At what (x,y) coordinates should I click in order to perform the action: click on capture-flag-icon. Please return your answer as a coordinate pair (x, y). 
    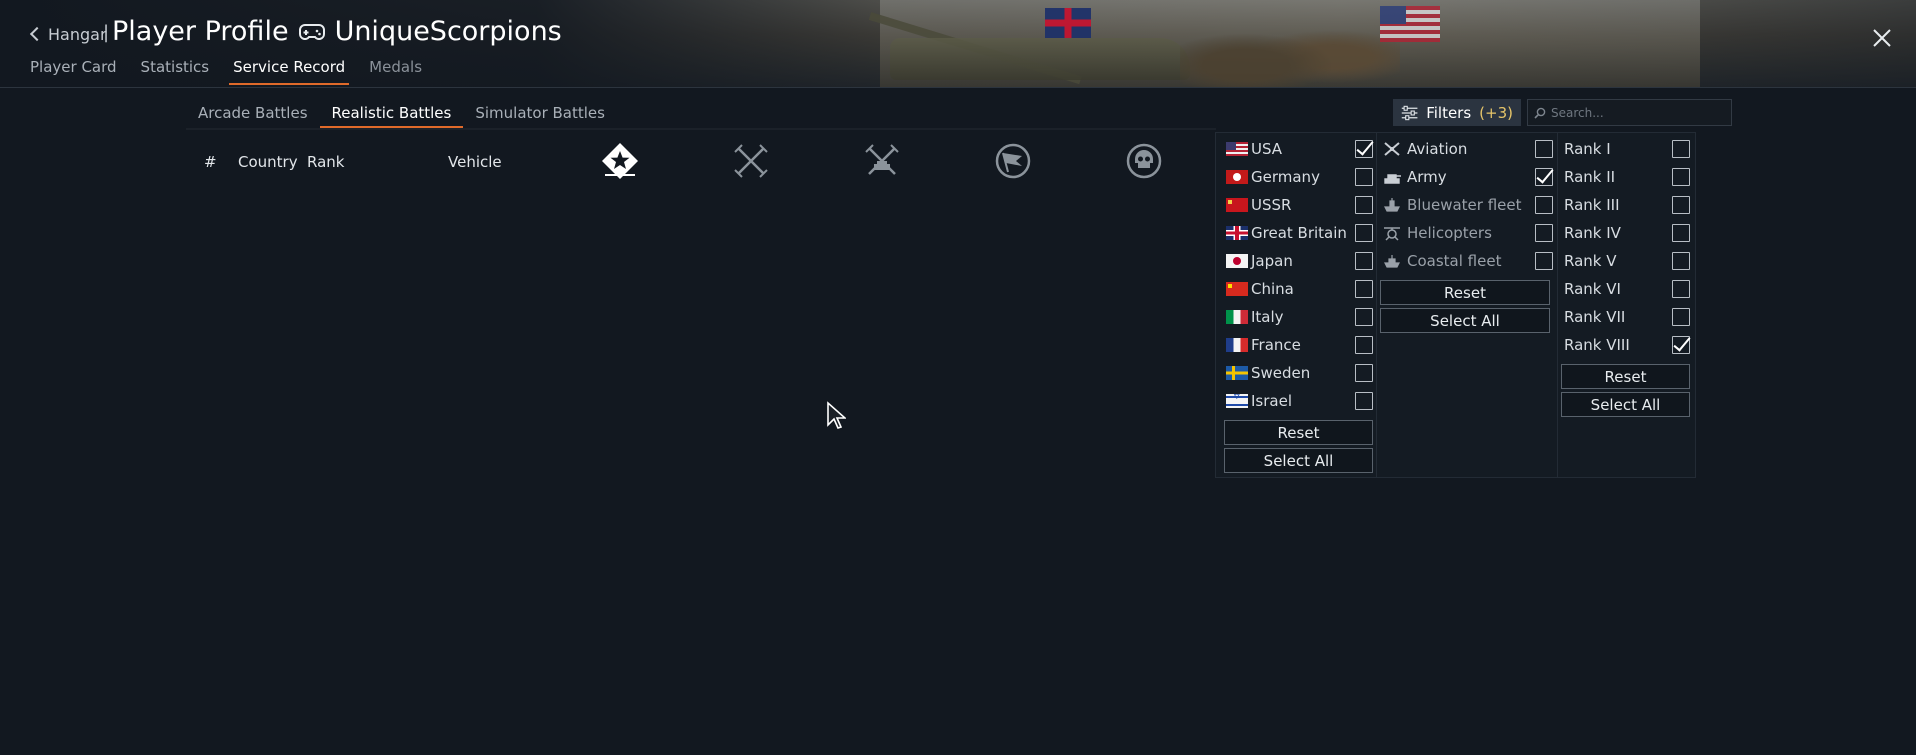
    Looking at the image, I should click on (1013, 161).